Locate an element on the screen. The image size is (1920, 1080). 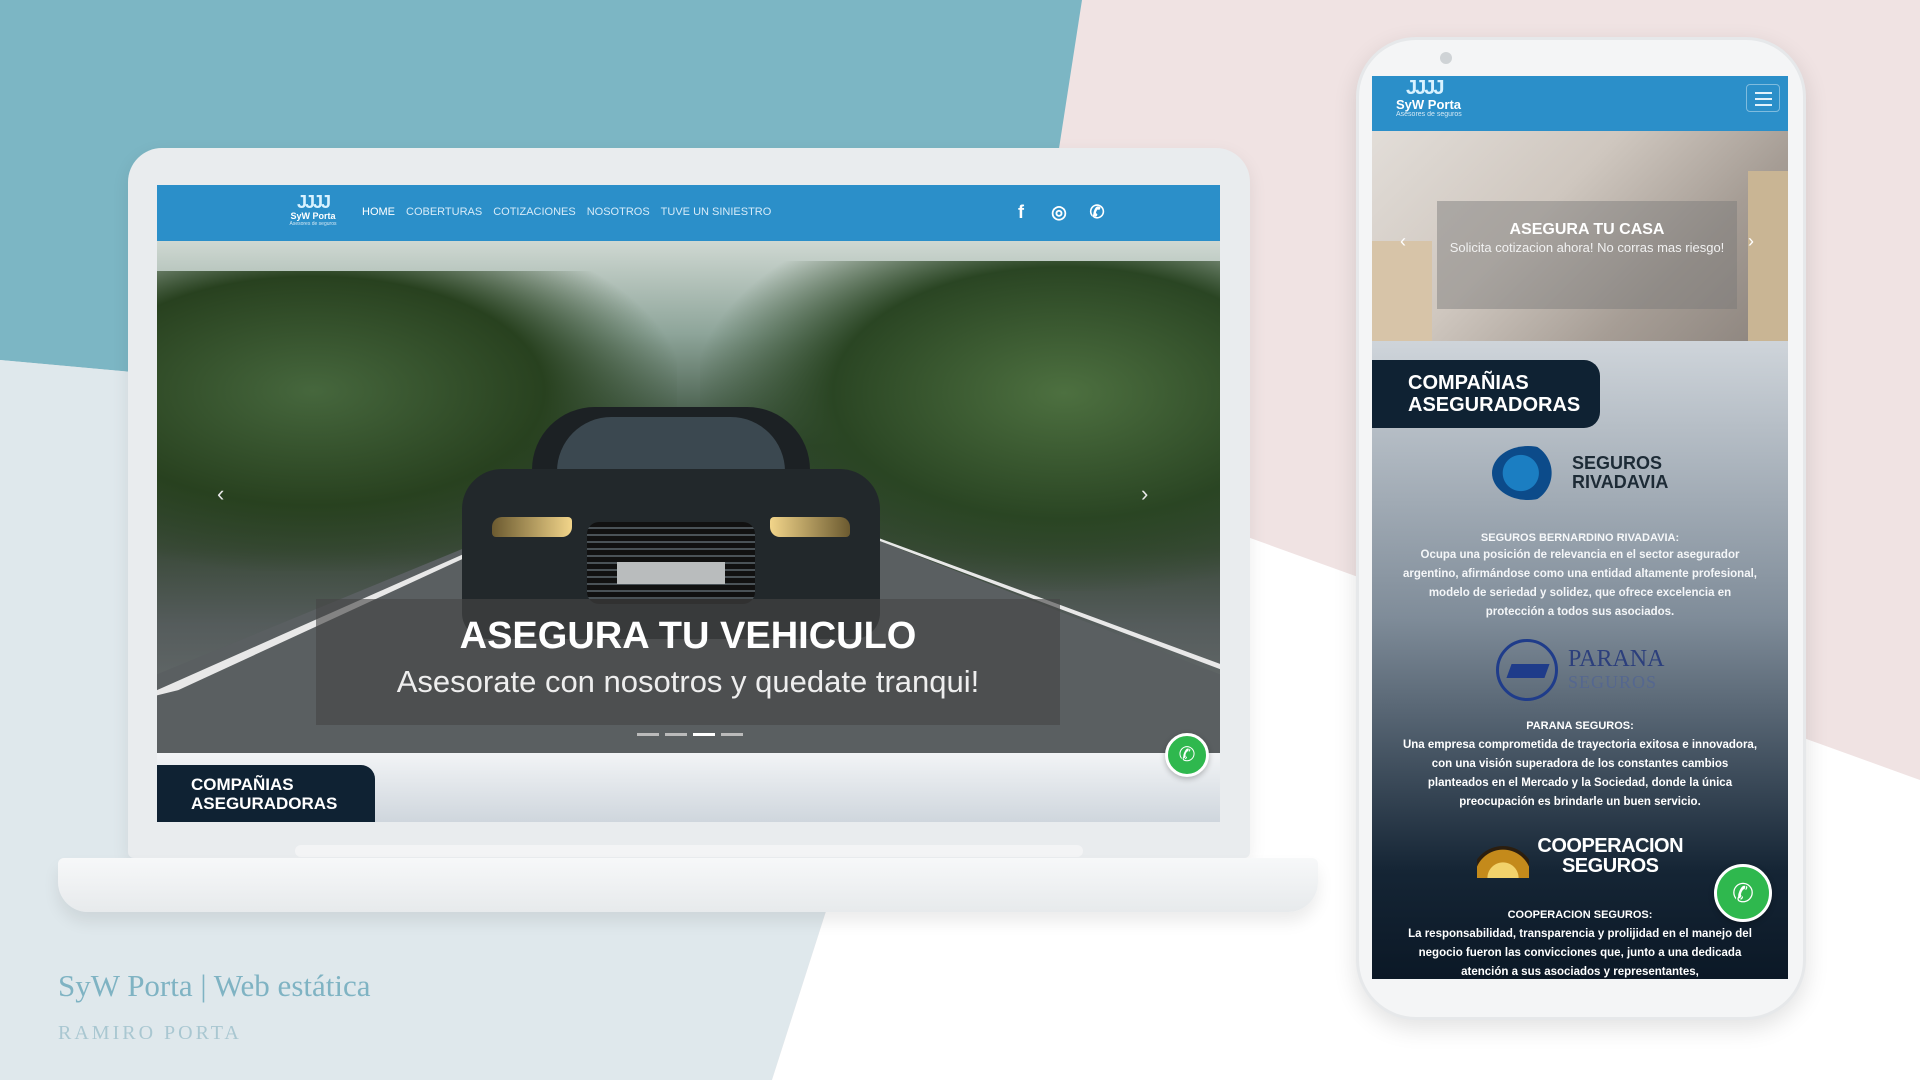
laptop-hinge is located at coordinates (689, 851).